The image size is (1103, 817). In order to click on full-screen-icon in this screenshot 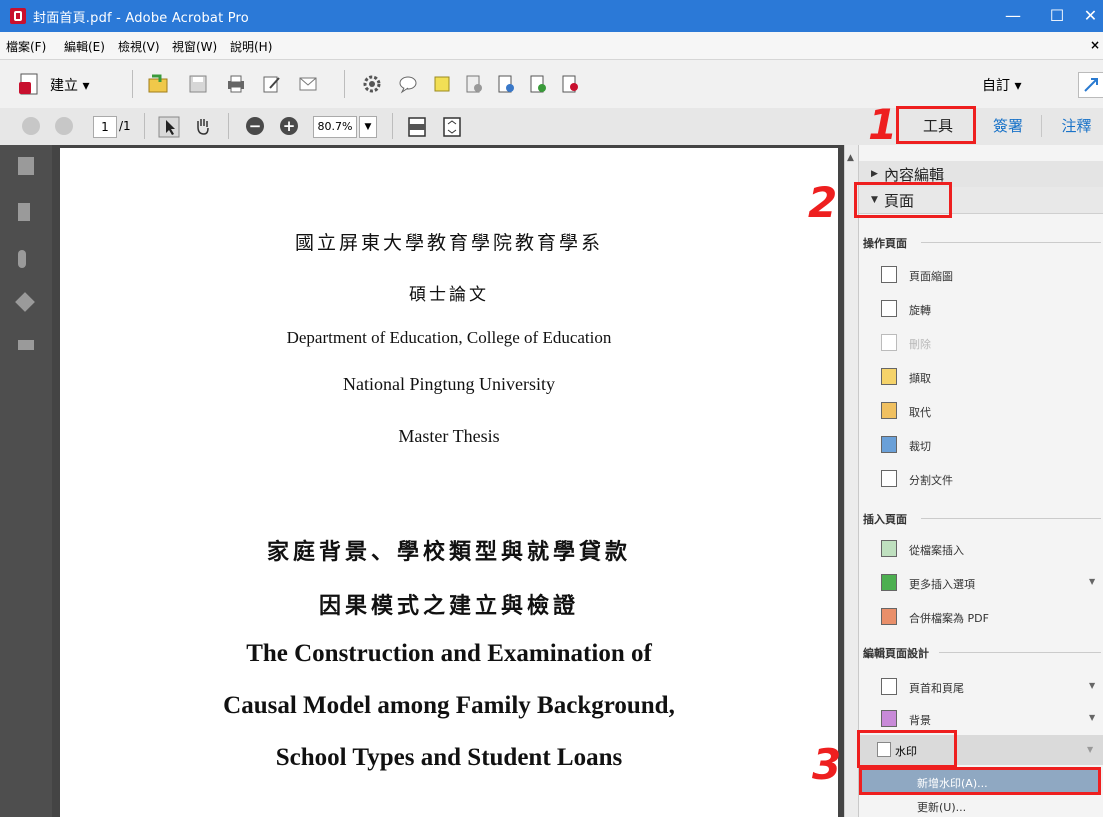, I will do `click(452, 127)`.